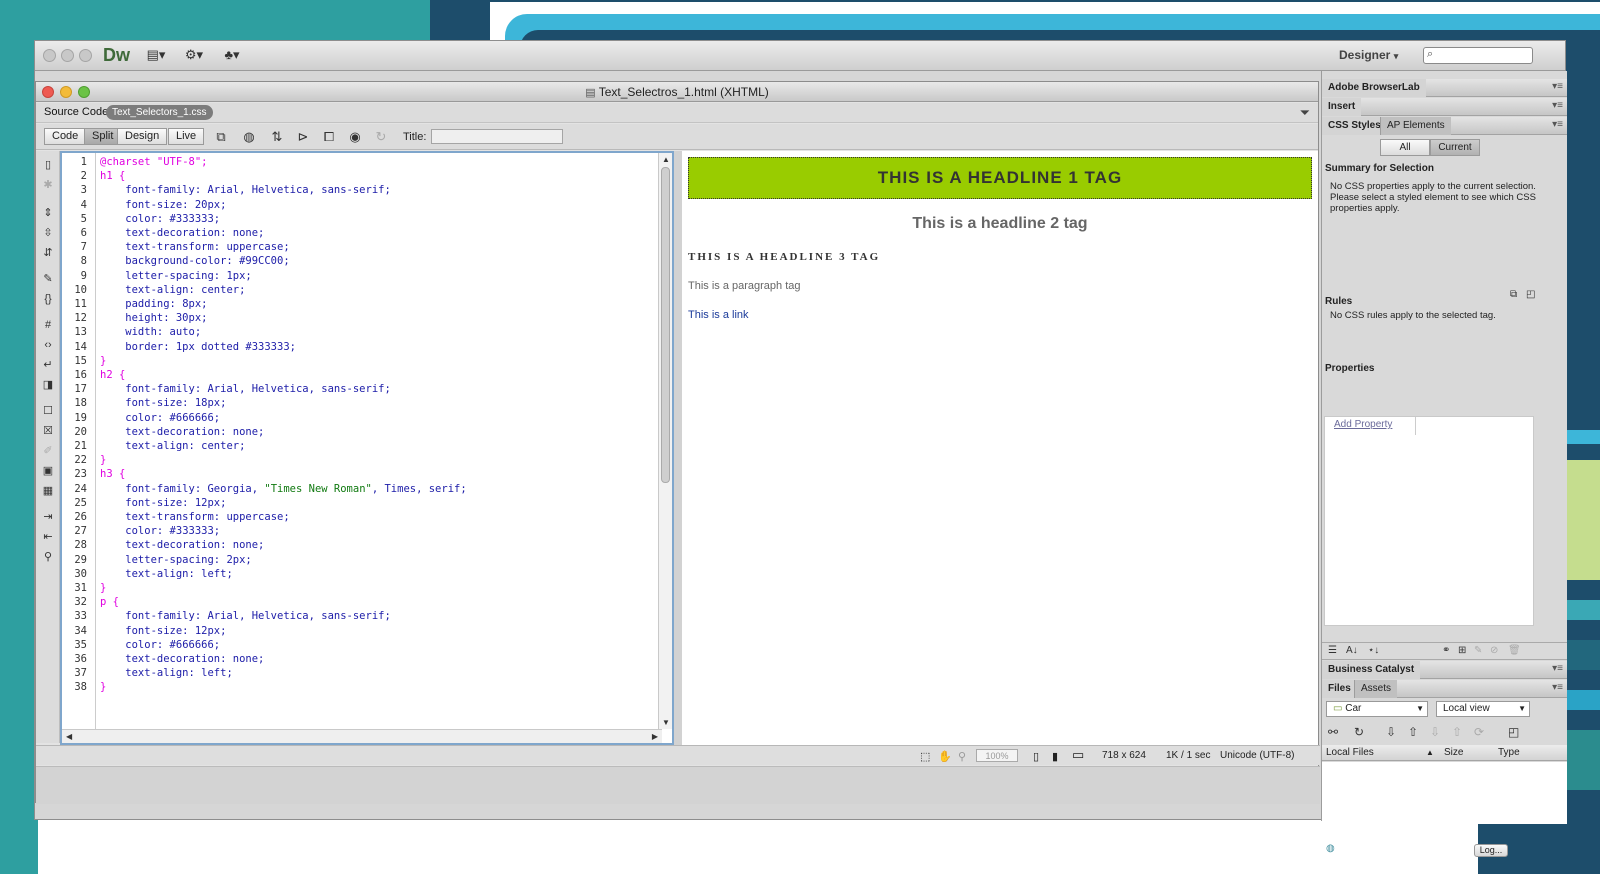  What do you see at coordinates (1513, 732) in the screenshot?
I see `expand-panel-icon: ◰` at bounding box center [1513, 732].